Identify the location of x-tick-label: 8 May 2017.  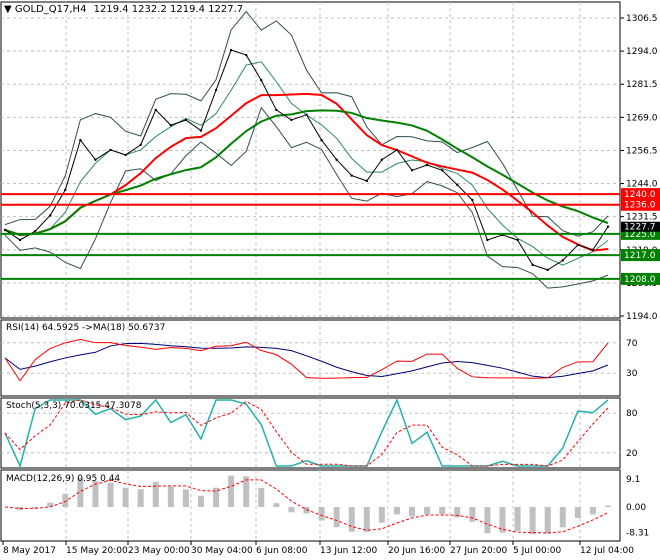
(29, 551).